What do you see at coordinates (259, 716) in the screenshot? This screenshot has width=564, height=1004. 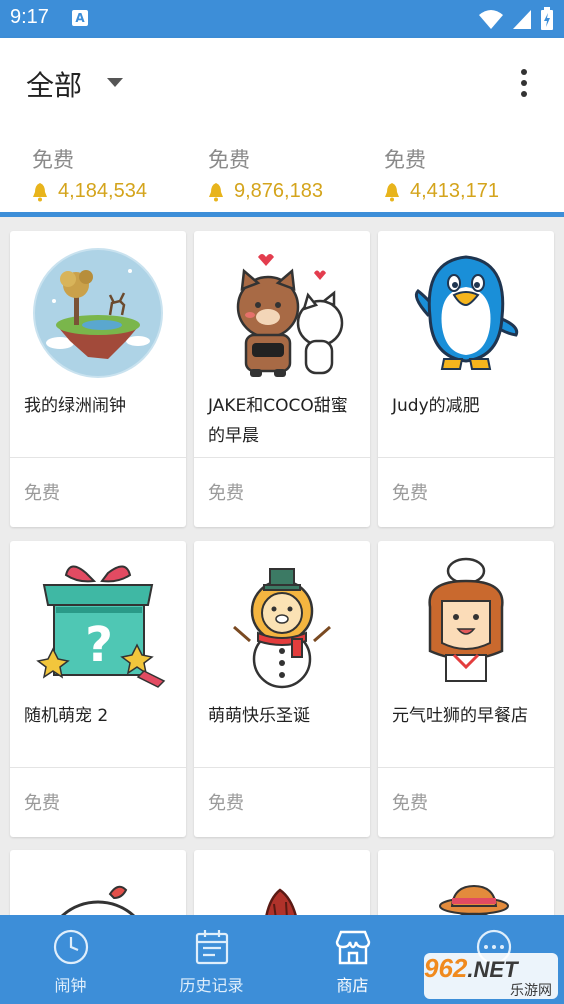 I see `theme-title: 萌萌快乐圣诞` at bounding box center [259, 716].